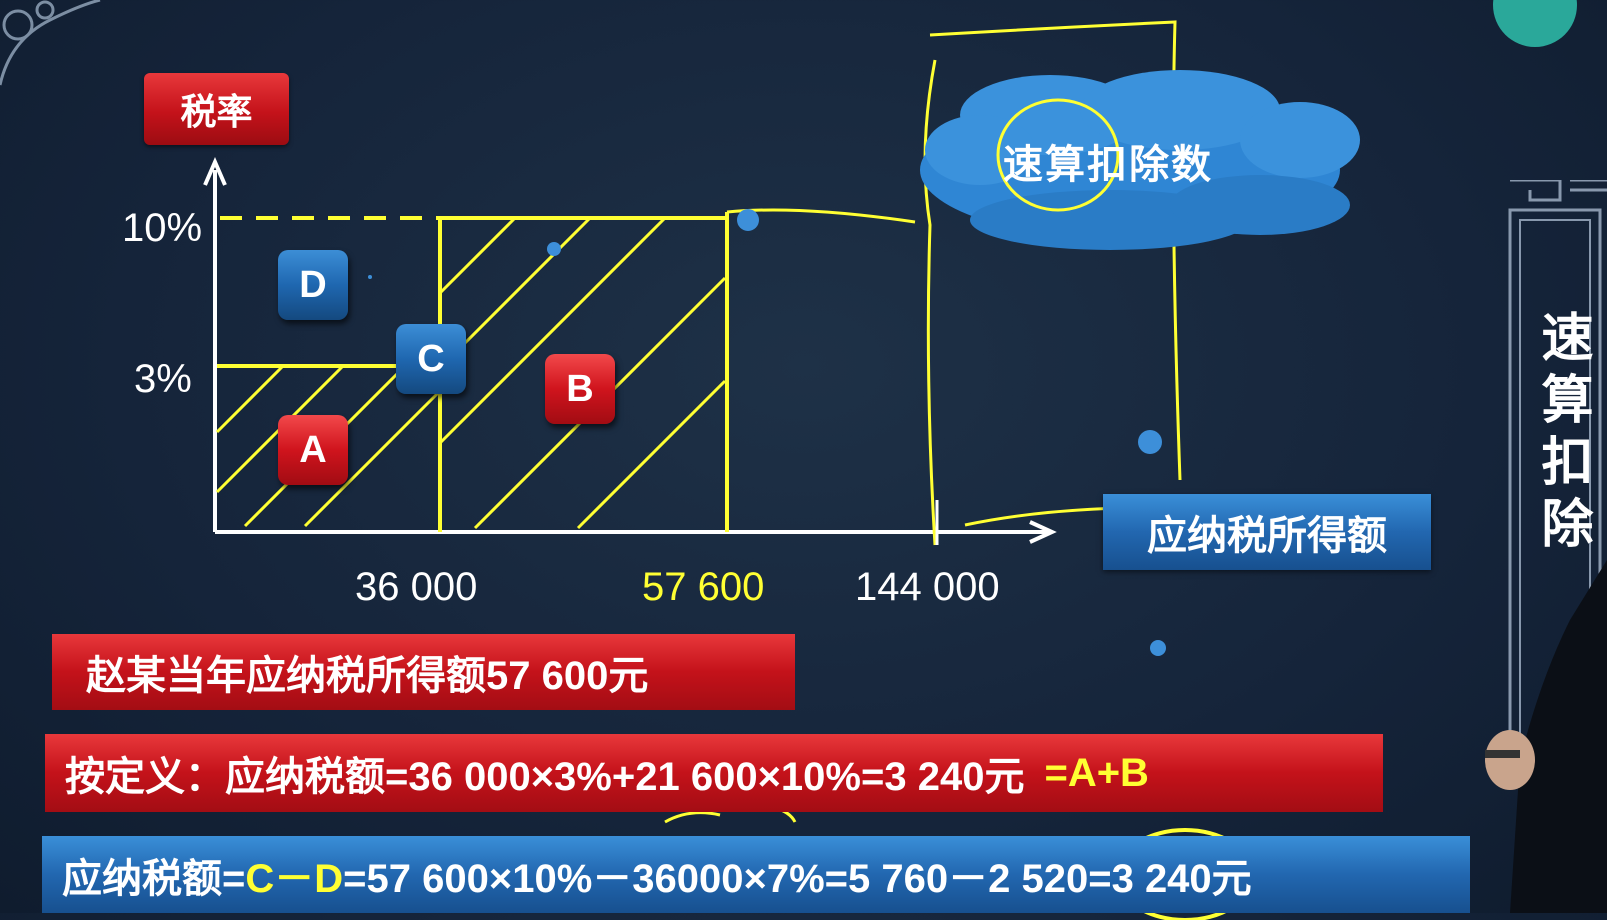 The image size is (1607, 920). Describe the element at coordinates (294, 878) in the screenshot. I see `banner-formula-highlight: C－D` at that location.